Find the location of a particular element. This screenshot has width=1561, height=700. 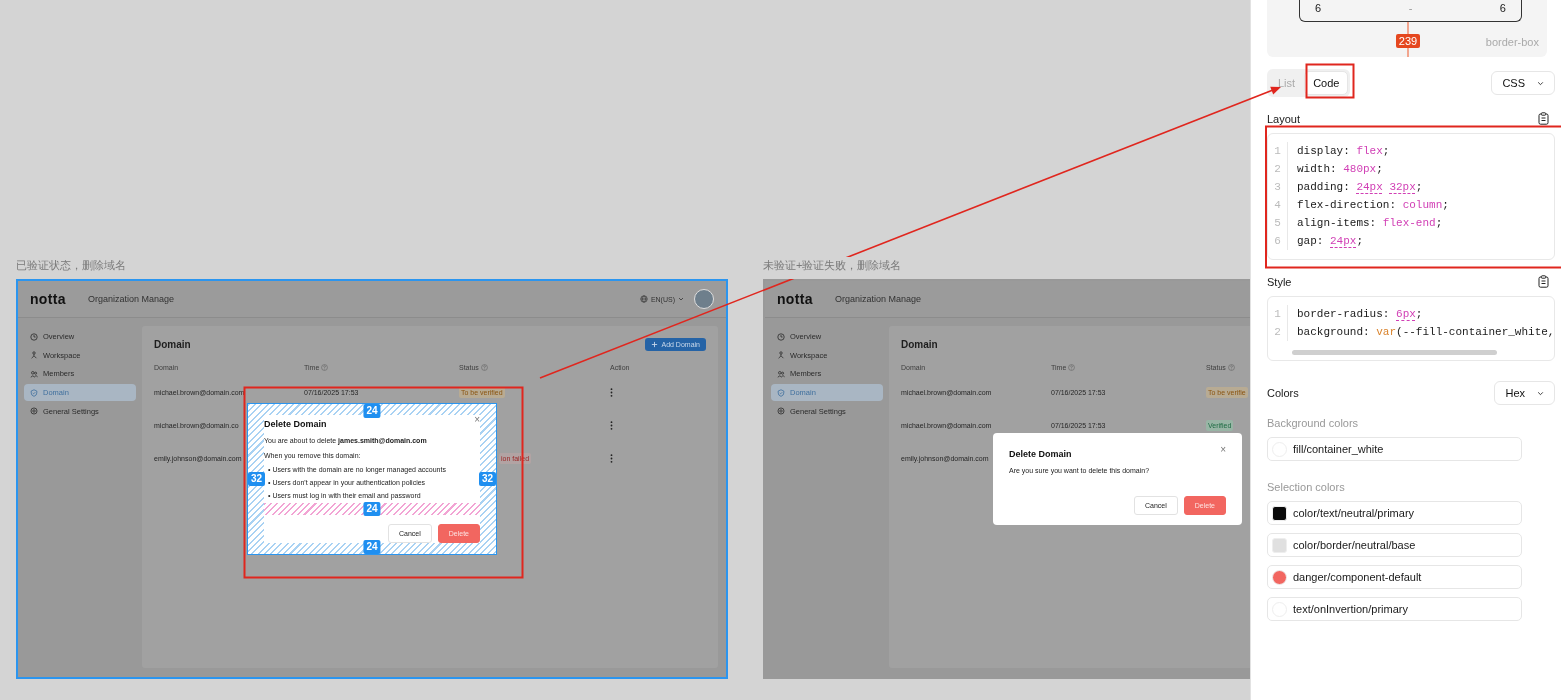

section-label: Layout is located at coordinates (1284, 118).